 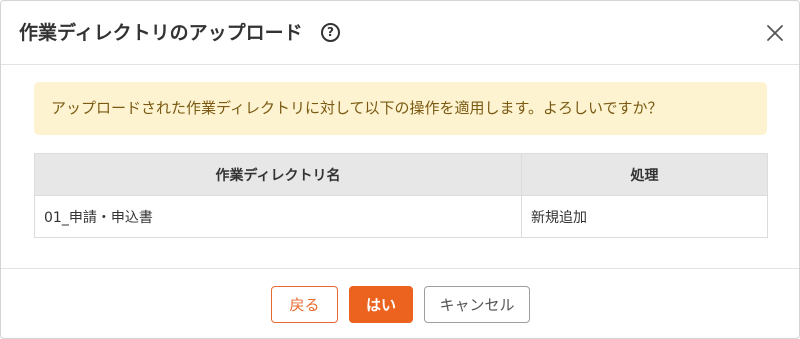 I want to click on column-header-directory-name: 作業ディレクトリ名, so click(x=278, y=174).